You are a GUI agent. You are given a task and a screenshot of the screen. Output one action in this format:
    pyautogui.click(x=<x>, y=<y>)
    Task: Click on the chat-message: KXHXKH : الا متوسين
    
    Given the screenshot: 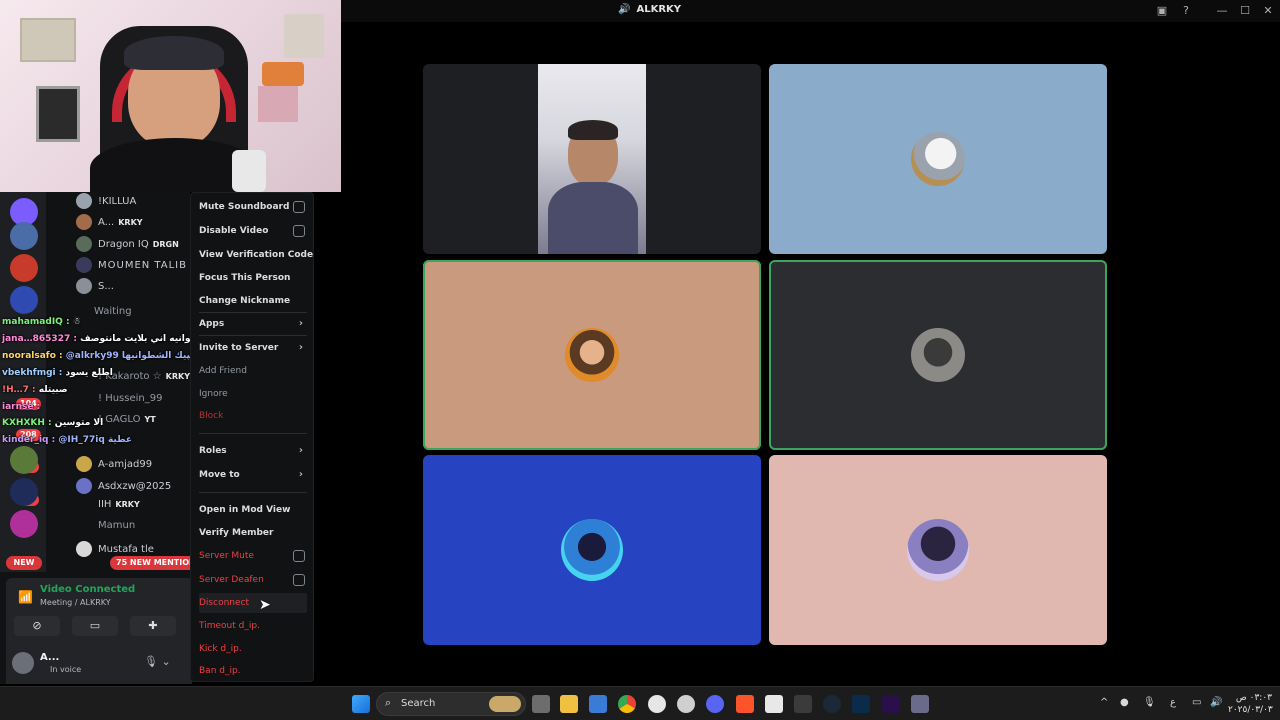 What is the action you would take?
    pyautogui.click(x=53, y=423)
    